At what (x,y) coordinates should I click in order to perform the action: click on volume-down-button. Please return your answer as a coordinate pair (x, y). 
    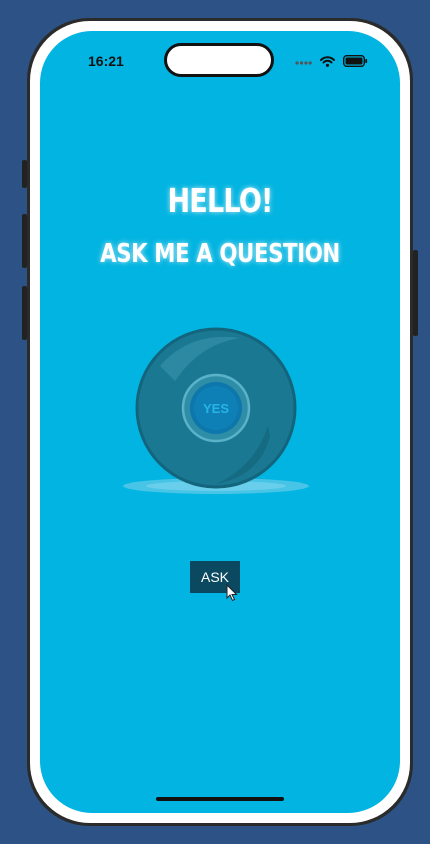
    Looking at the image, I should click on (24, 313).